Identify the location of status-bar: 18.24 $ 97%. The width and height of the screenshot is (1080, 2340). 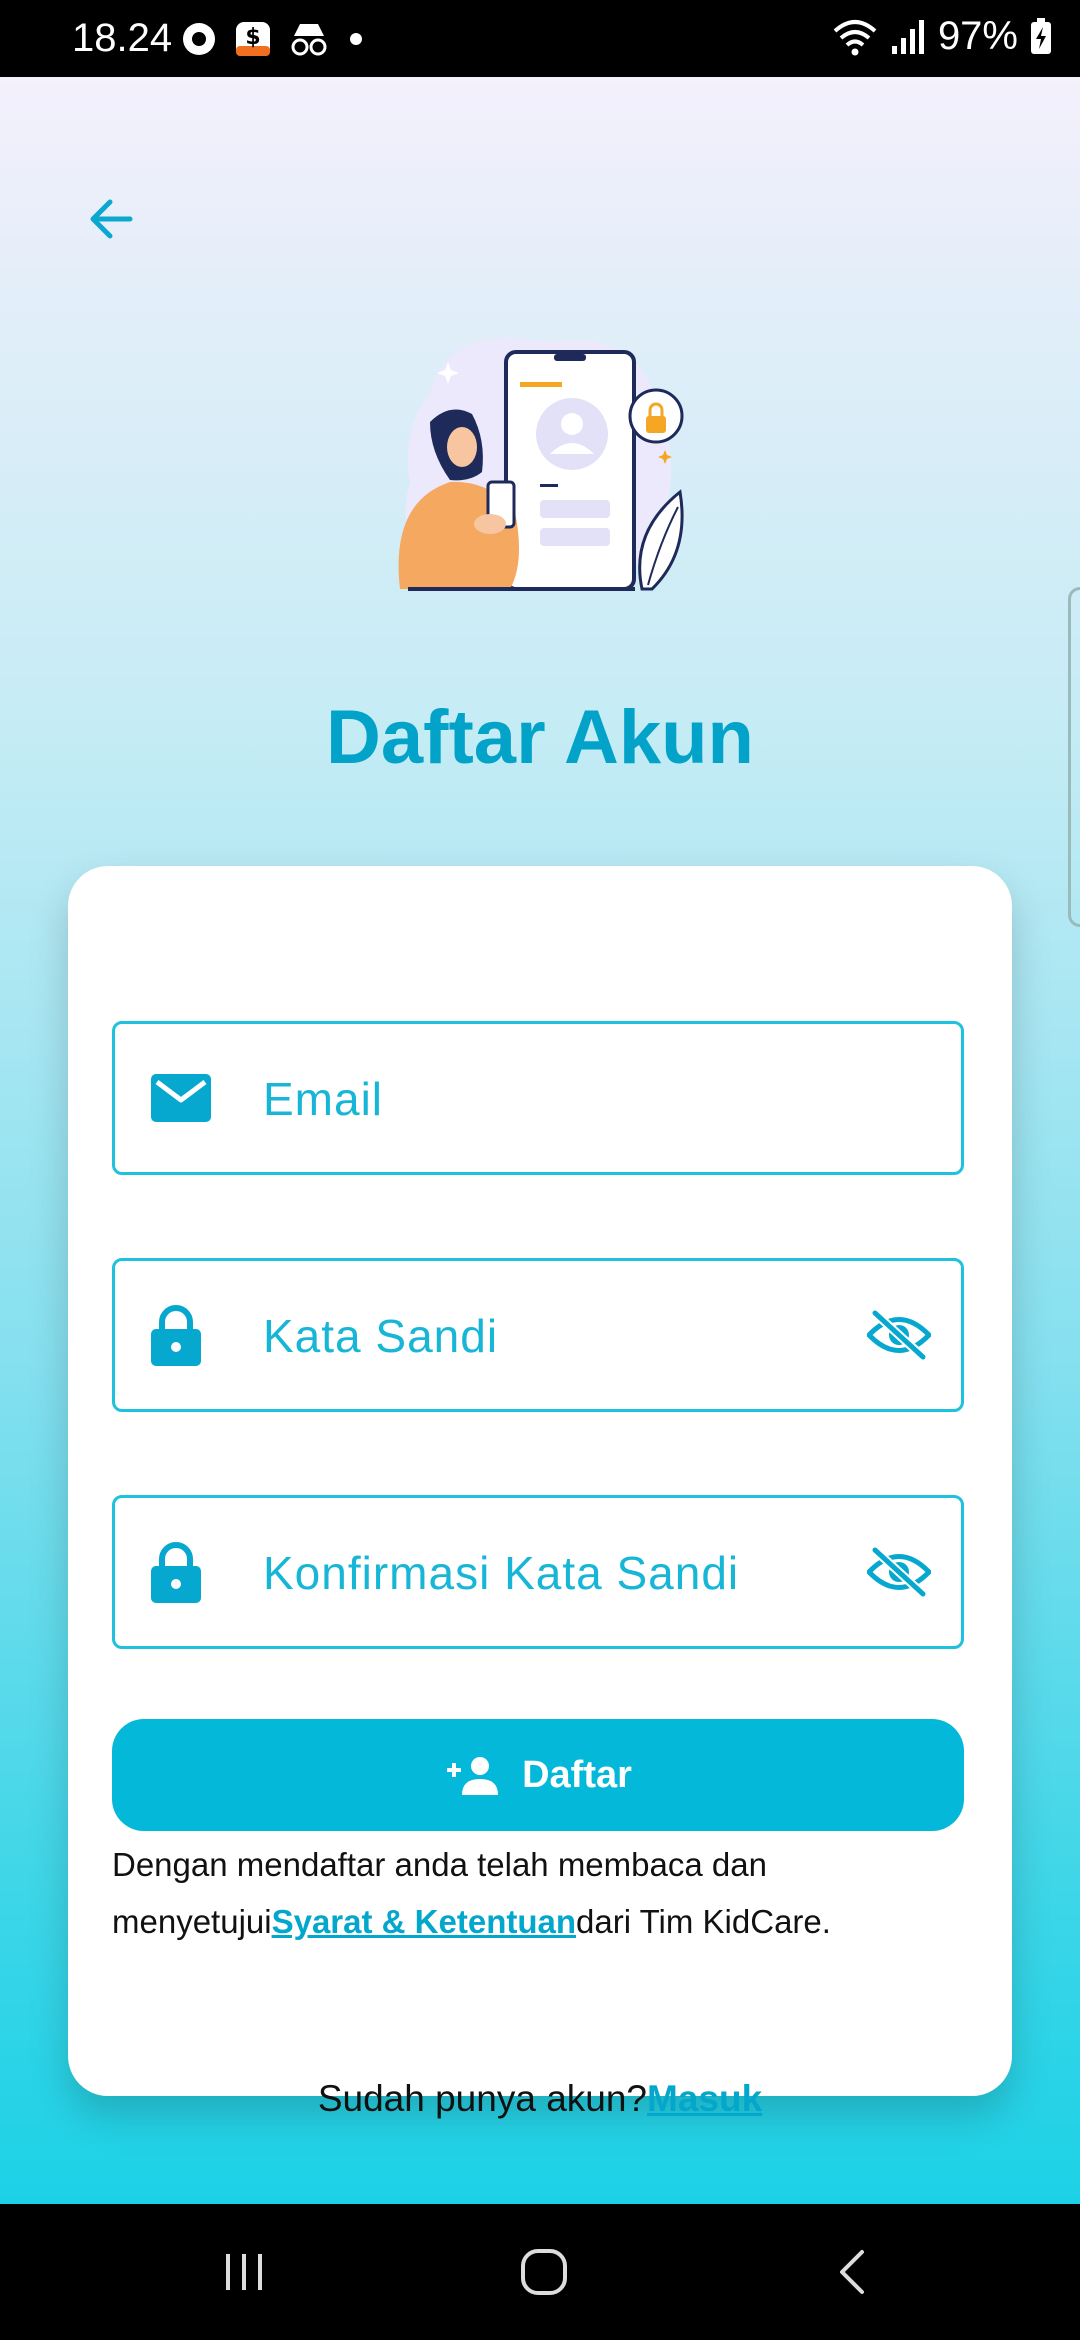
(540, 38).